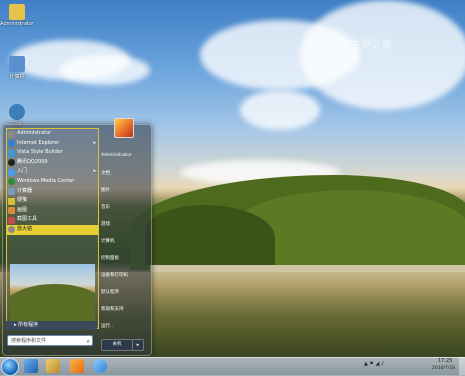  I want to click on start-item-internet-explorer: Internet Explorer ▸, so click(52, 144).